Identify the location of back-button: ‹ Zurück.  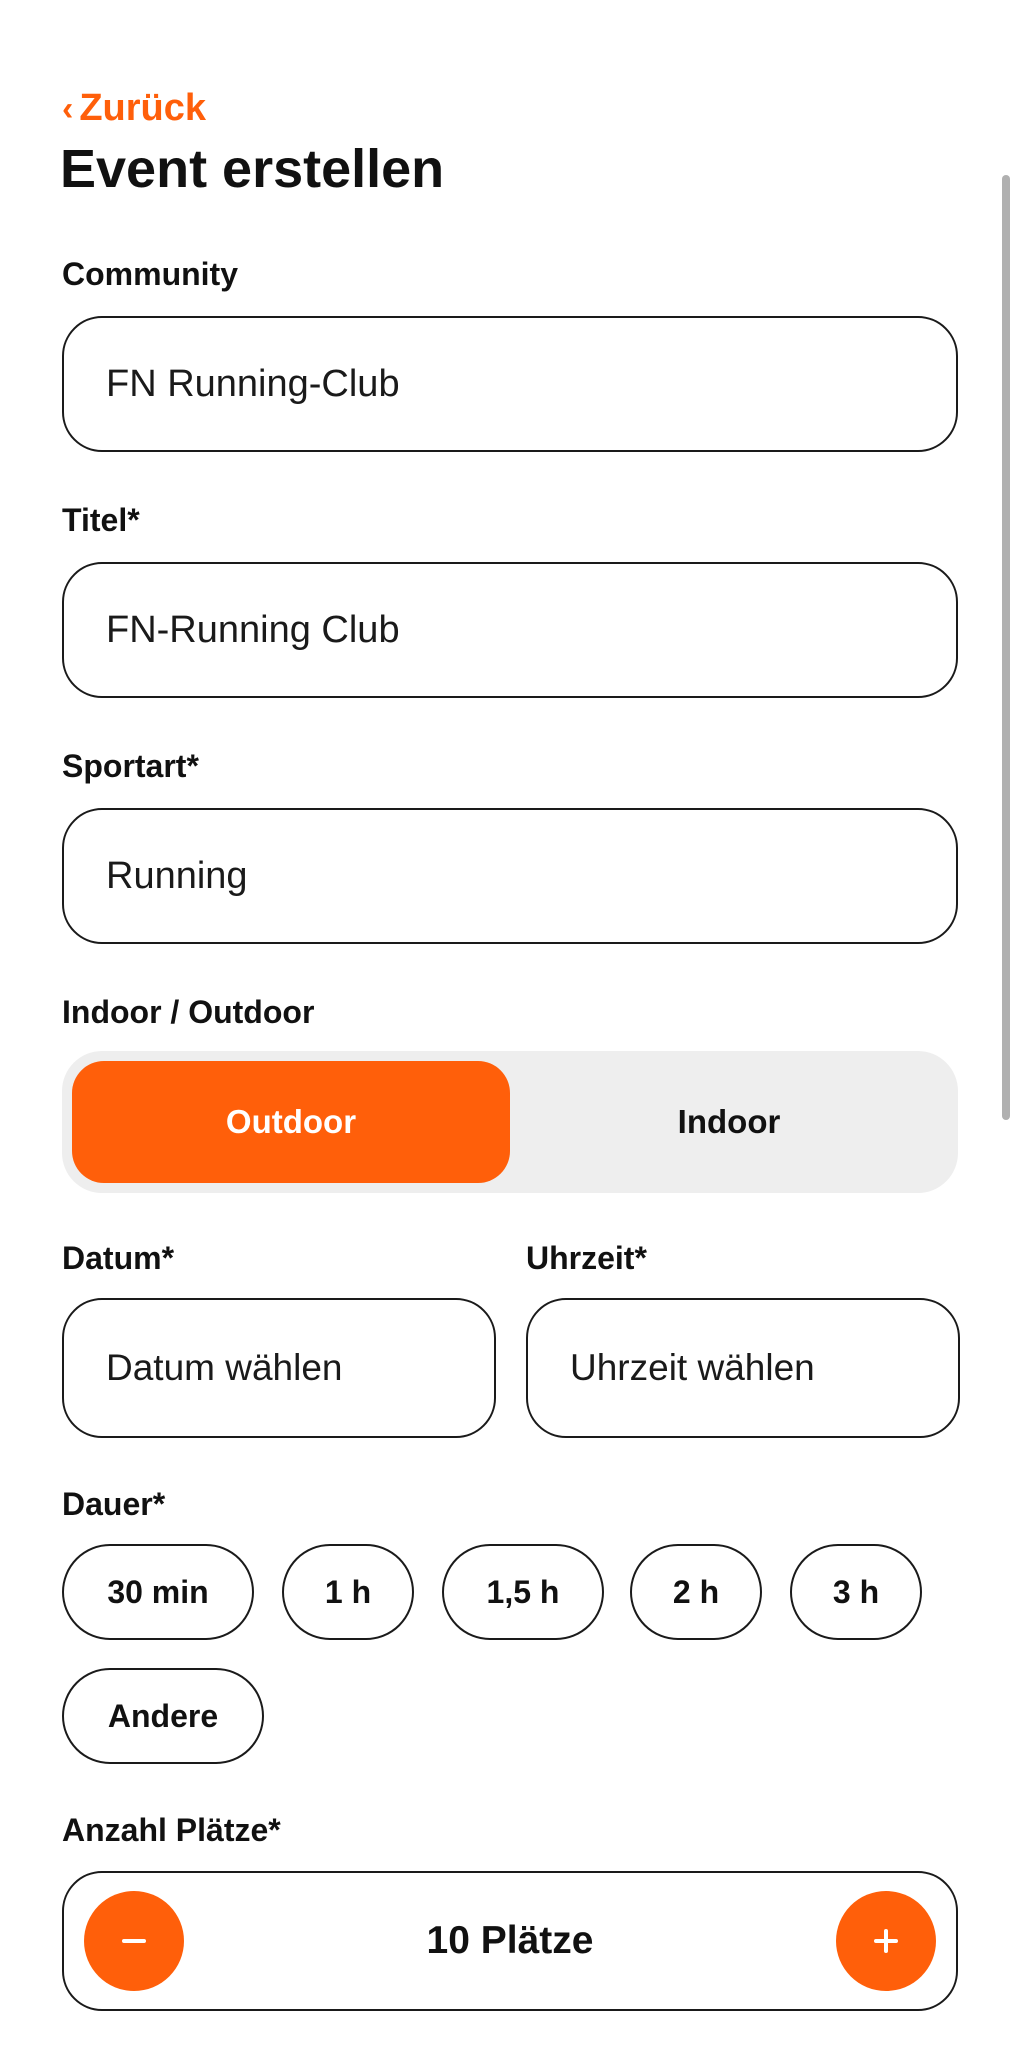
(134, 108).